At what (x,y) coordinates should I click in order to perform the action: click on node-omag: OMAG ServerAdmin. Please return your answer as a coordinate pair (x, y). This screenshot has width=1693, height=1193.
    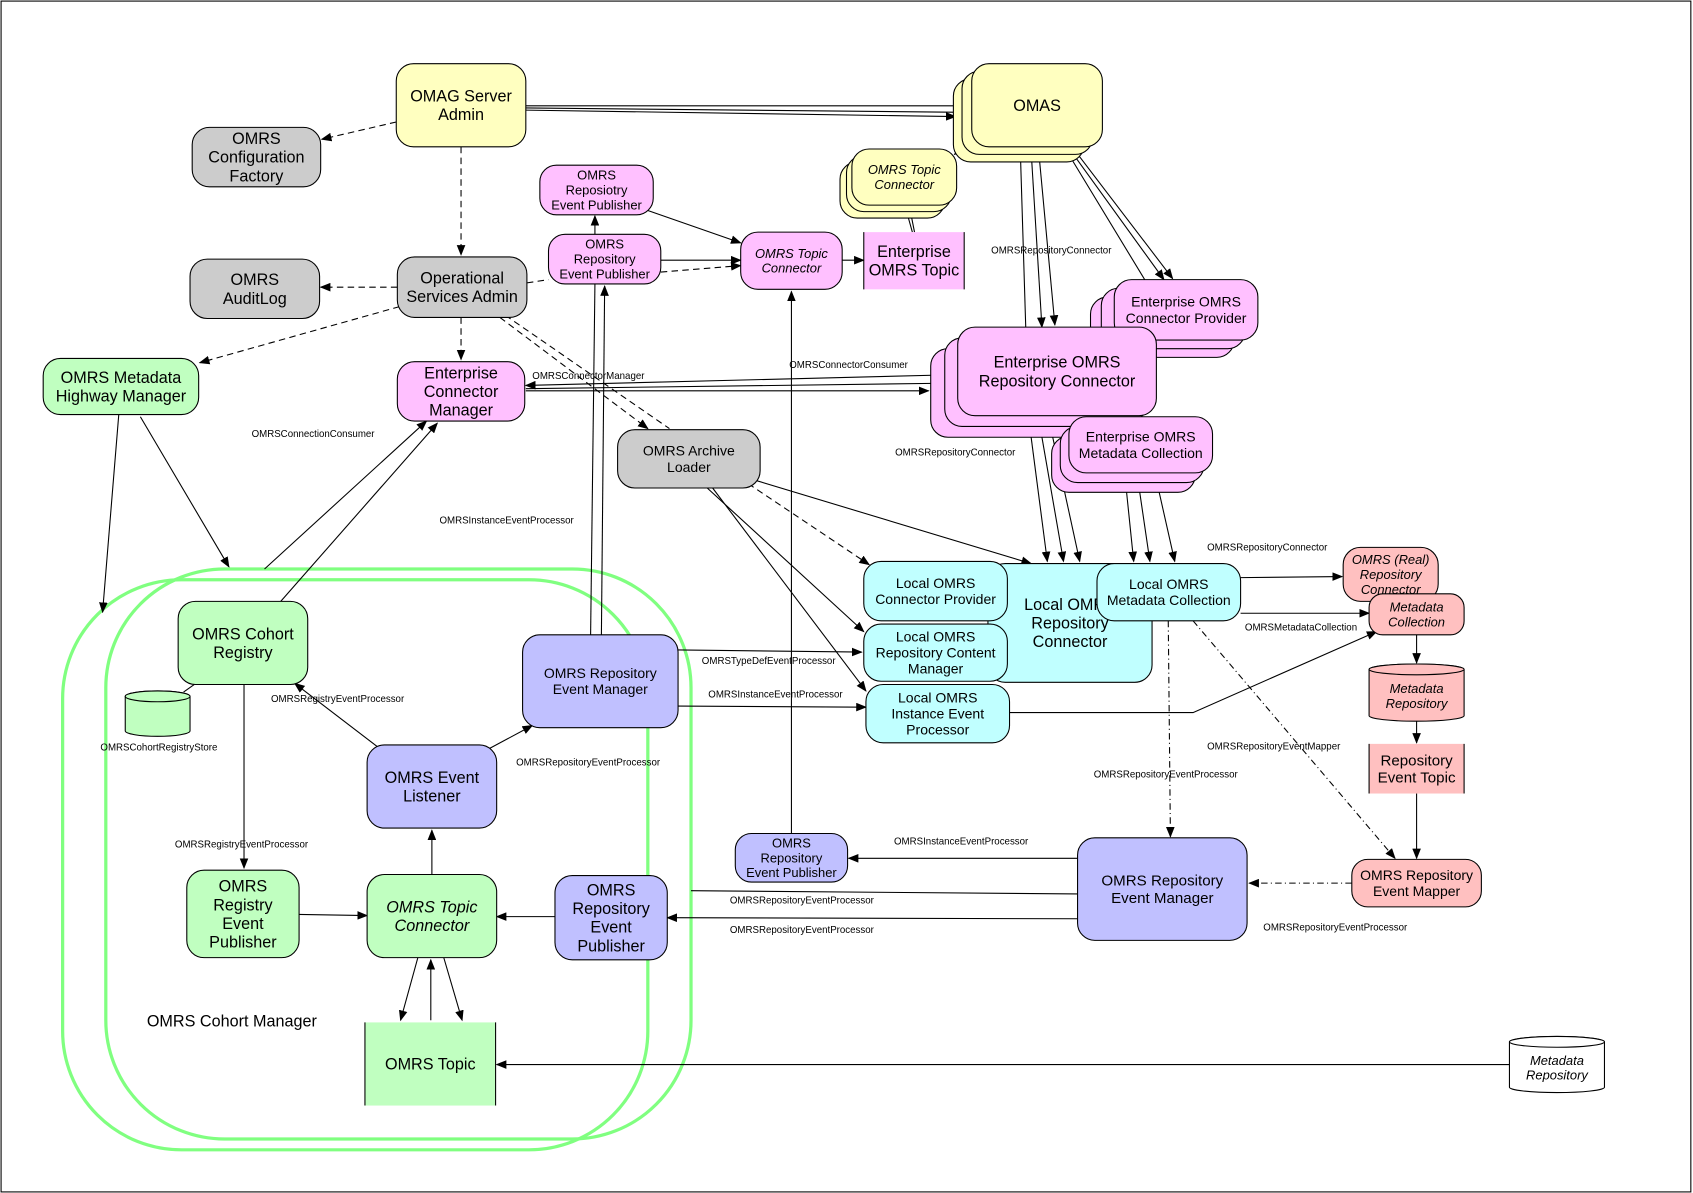
    Looking at the image, I should click on (461, 105).